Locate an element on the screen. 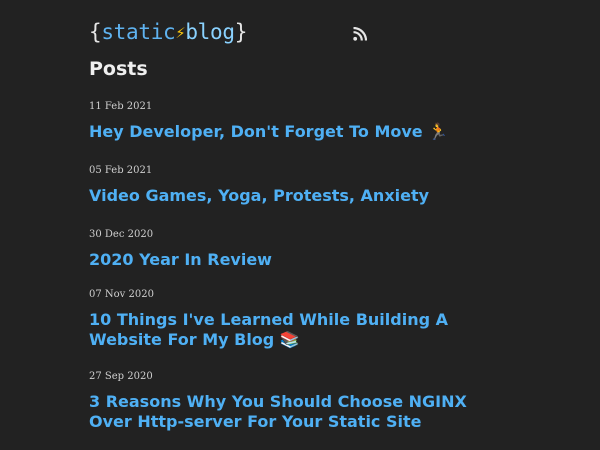  lightning-bolt-icon: ⚡ is located at coordinates (180, 33).